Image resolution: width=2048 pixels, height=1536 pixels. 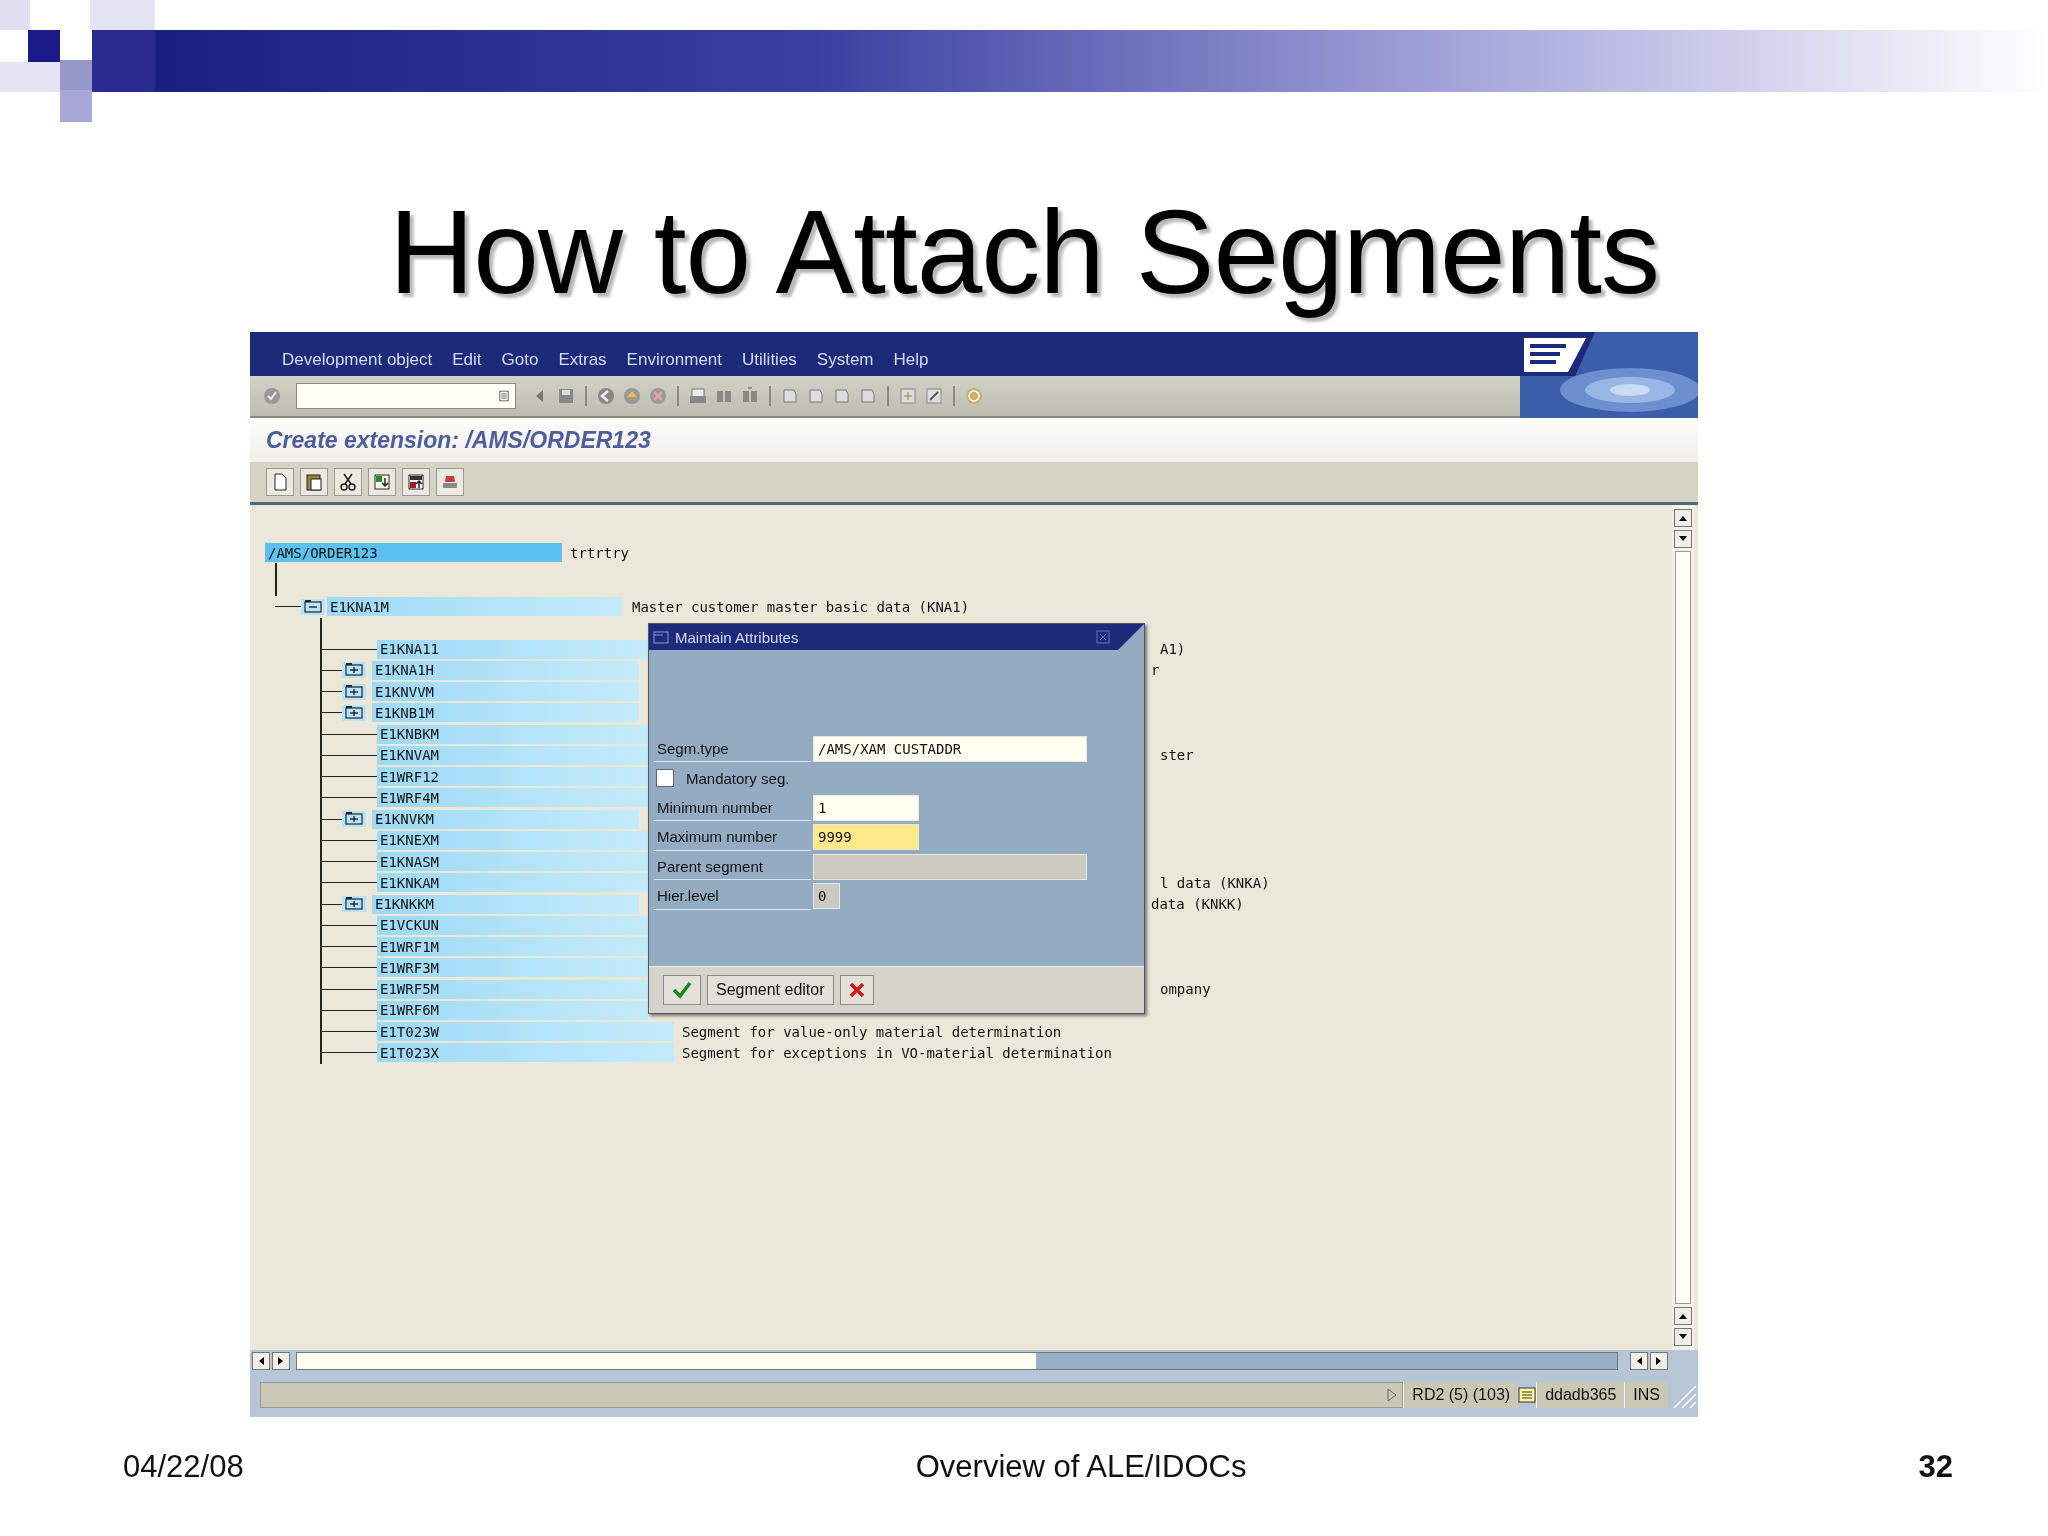 I want to click on menu-item: Development object, so click(x=357, y=360).